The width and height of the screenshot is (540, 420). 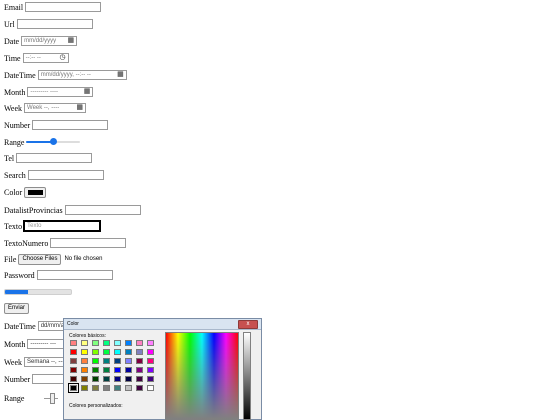 What do you see at coordinates (12, 58) in the screenshot?
I see `time-label: Time` at bounding box center [12, 58].